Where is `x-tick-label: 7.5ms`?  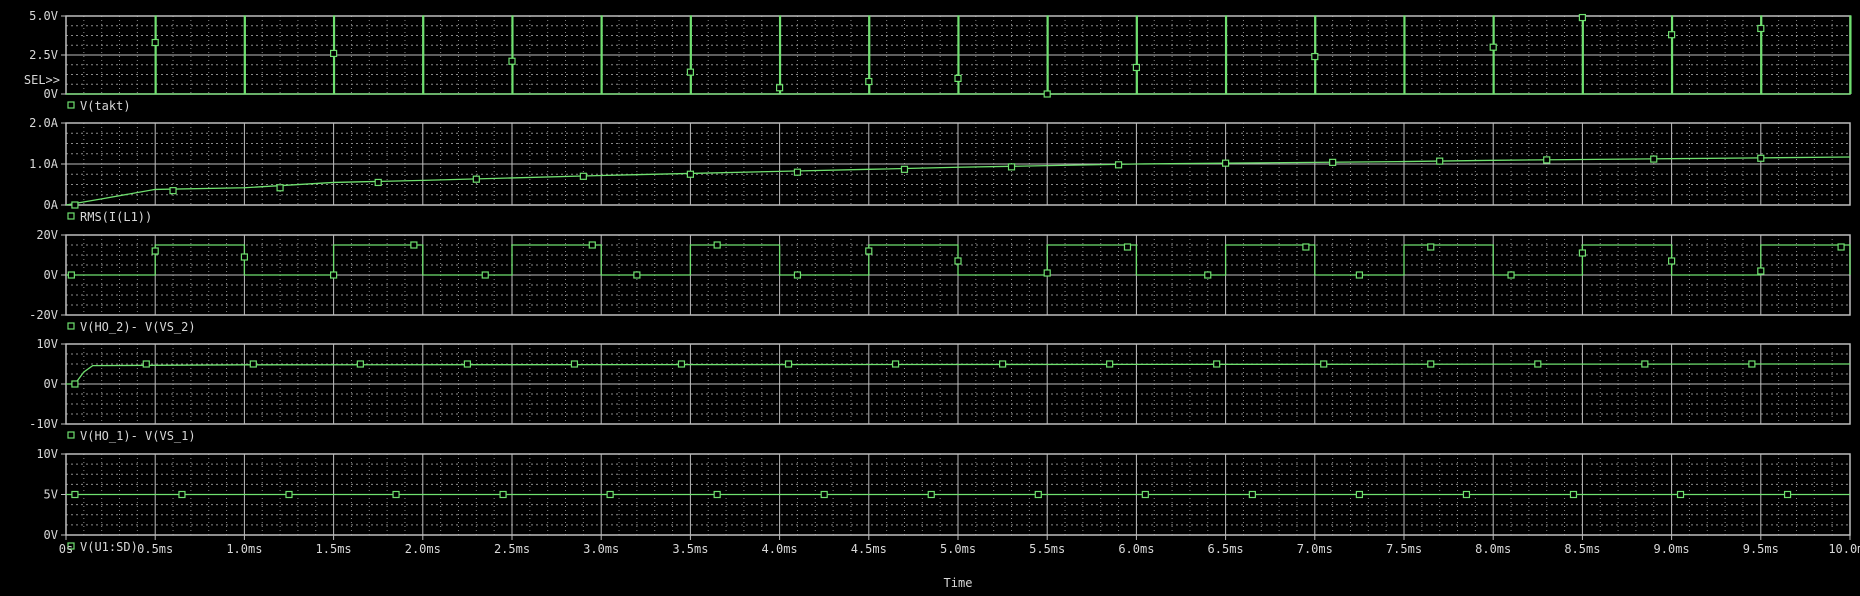 x-tick-label: 7.5ms is located at coordinates (1404, 549).